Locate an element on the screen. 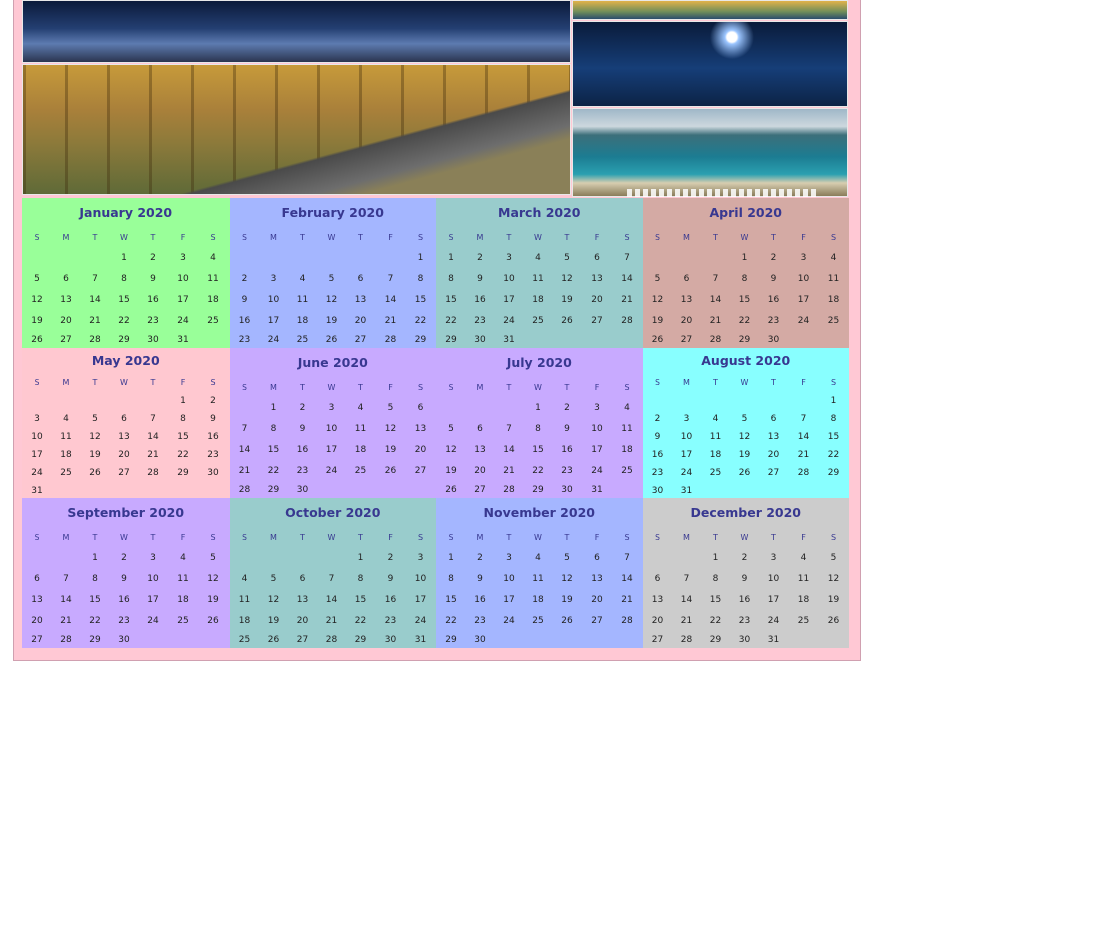 The height and width of the screenshot is (927, 1106). day-cell: 24 is located at coordinates (509, 621).